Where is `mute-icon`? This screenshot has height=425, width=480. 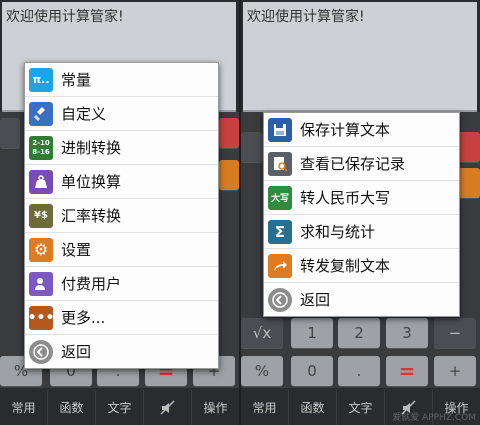
mute-icon is located at coordinates (167, 407).